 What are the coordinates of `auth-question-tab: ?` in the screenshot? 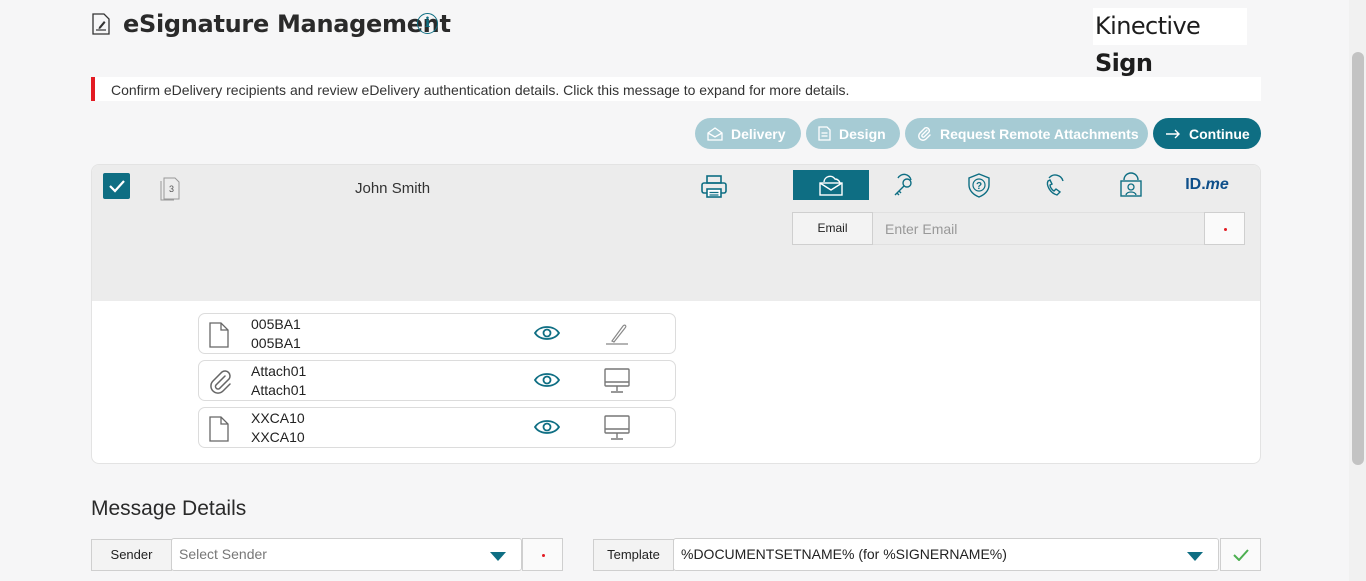 It's located at (979, 185).